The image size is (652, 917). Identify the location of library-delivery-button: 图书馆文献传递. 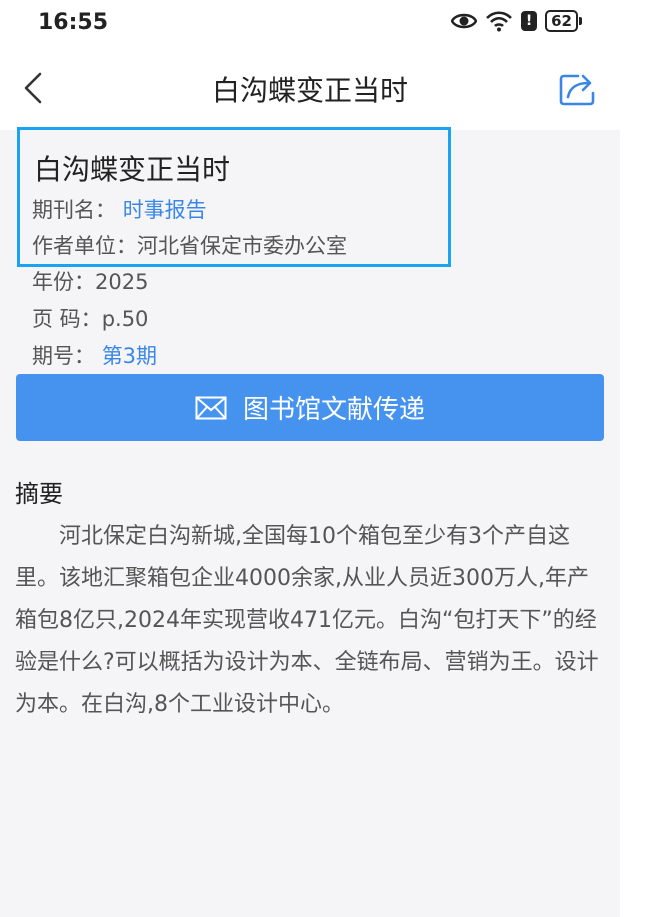
(310, 407).